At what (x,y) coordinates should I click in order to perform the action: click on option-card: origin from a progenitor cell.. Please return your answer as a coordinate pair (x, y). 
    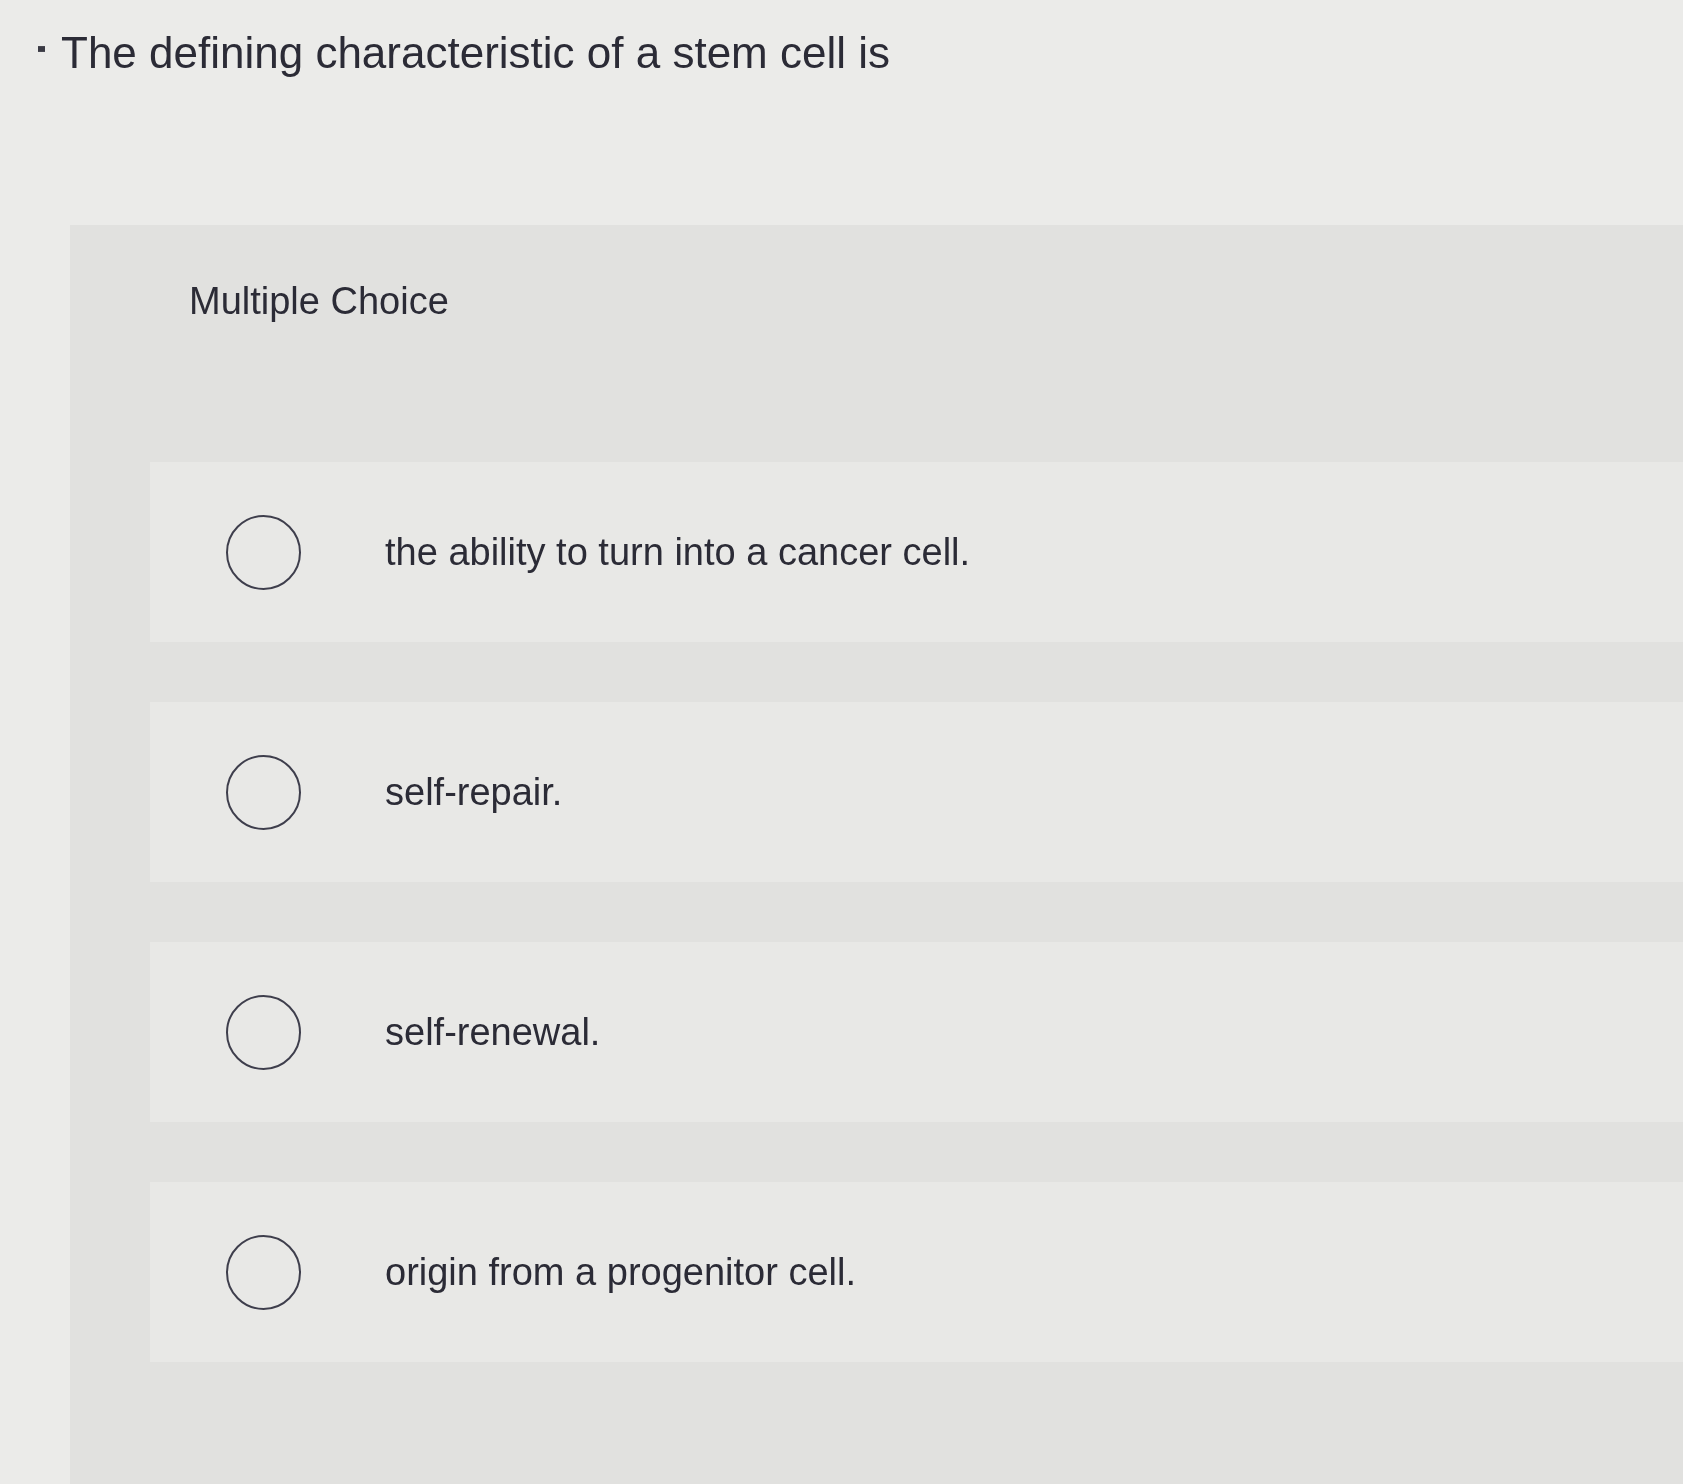
    Looking at the image, I should click on (916, 1272).